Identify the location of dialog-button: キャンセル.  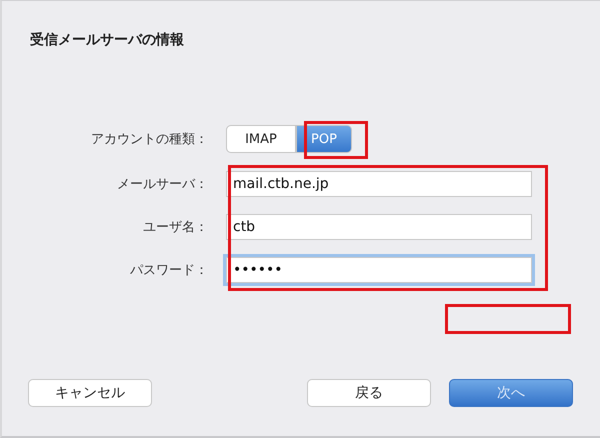
(90, 393).